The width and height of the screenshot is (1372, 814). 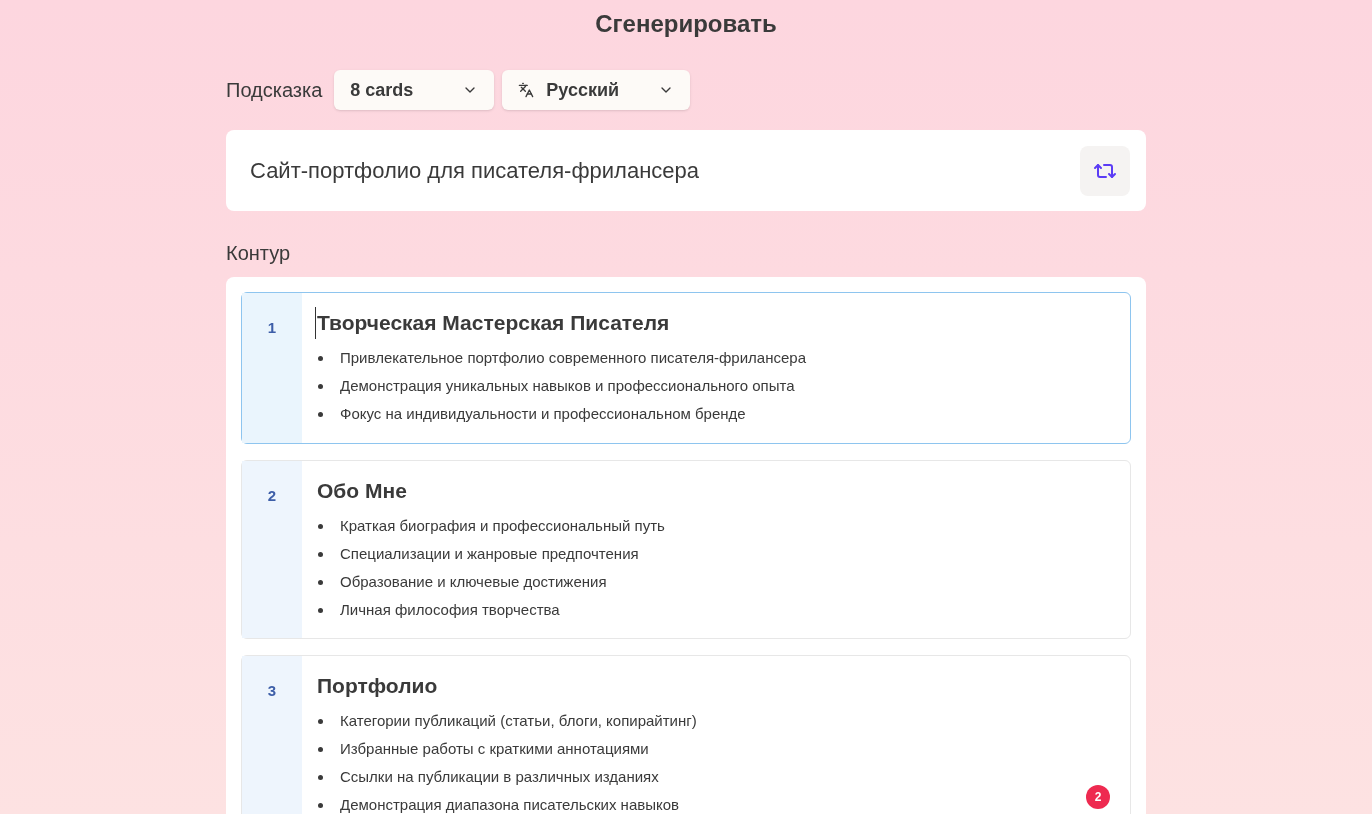 I want to click on shuffle-button, so click(x=1105, y=170).